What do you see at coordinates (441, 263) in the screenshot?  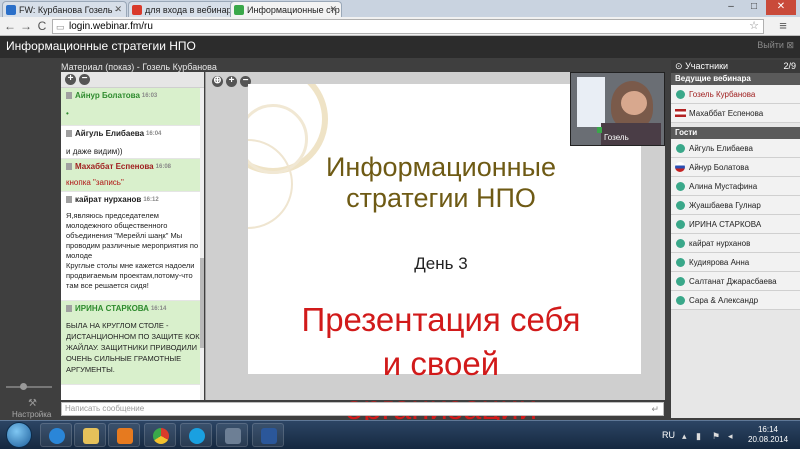 I see `slide-day: День 3` at bounding box center [441, 263].